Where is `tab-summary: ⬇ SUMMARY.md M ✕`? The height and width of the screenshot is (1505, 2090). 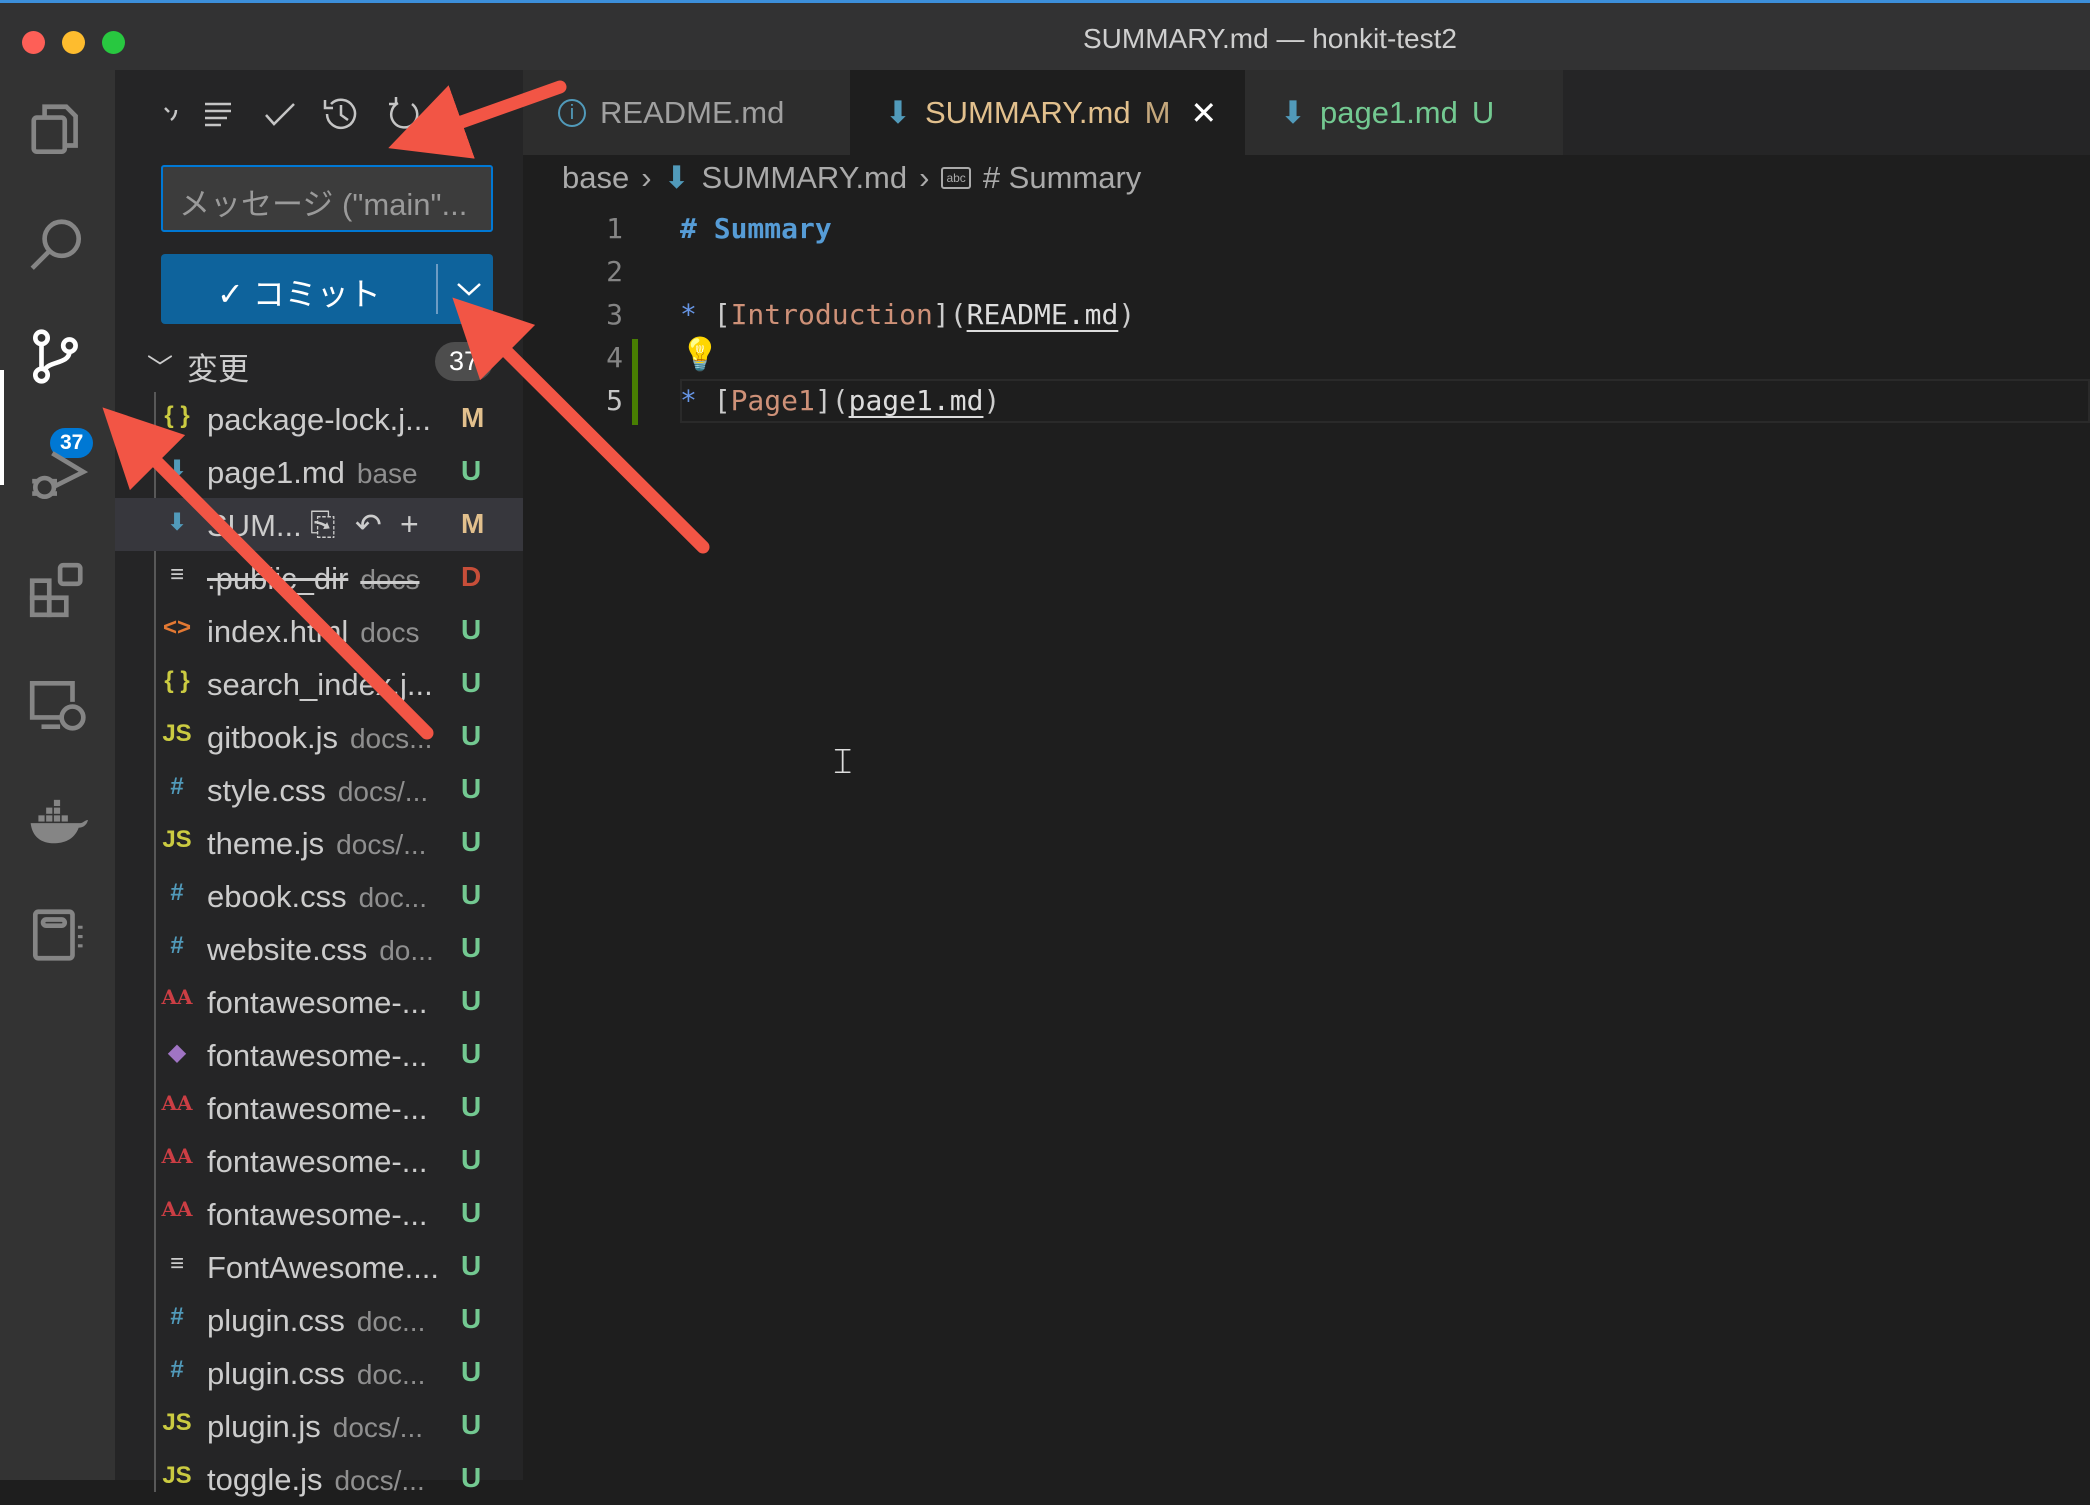
tab-summary: ⬇ SUMMARY.md M ✕ is located at coordinates (1047, 112).